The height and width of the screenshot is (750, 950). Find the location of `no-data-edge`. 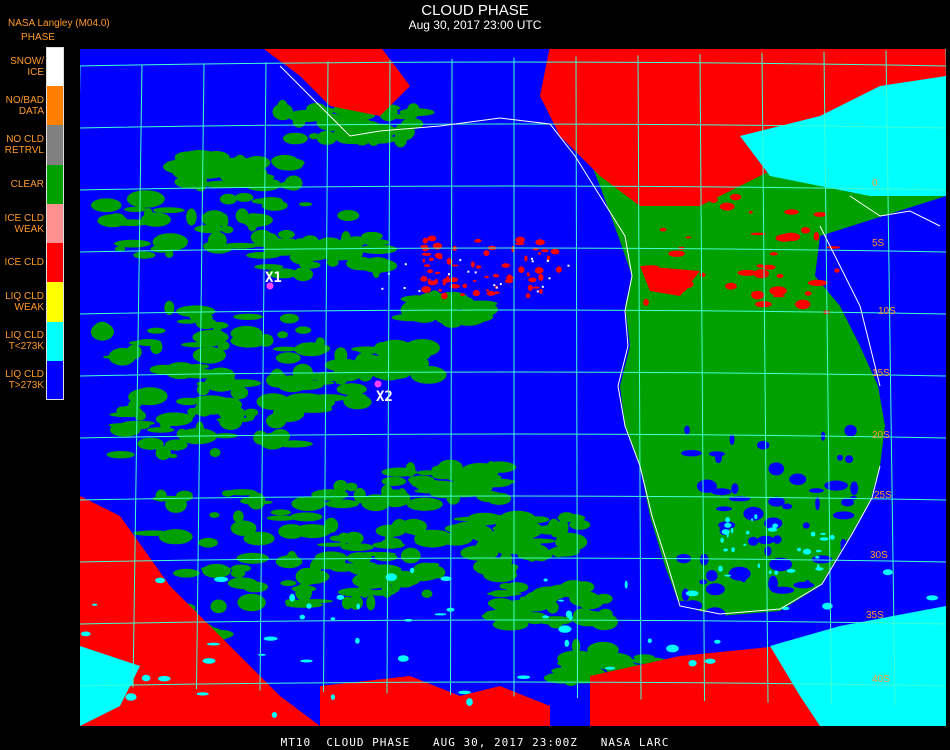

no-data-edge is located at coordinates (513, 47).